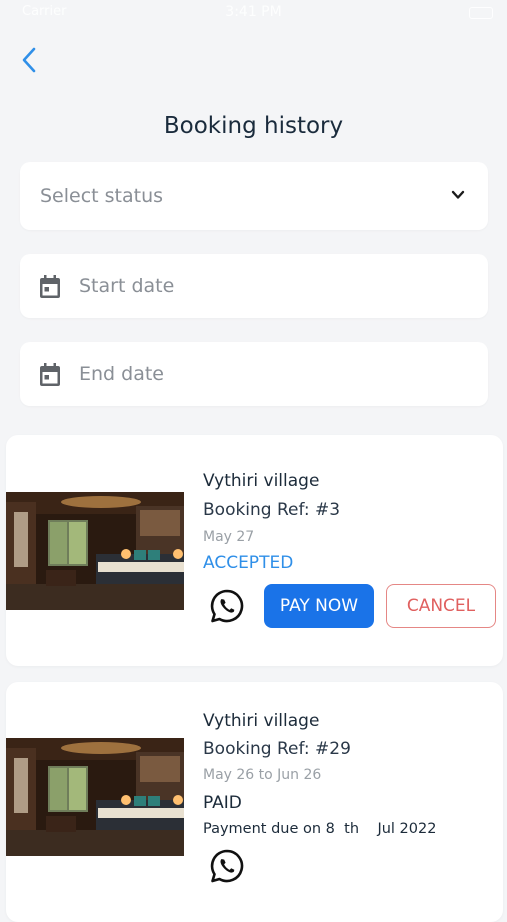 The image size is (507, 922). What do you see at coordinates (277, 749) in the screenshot?
I see `booking-ref: Booking Ref: #29` at bounding box center [277, 749].